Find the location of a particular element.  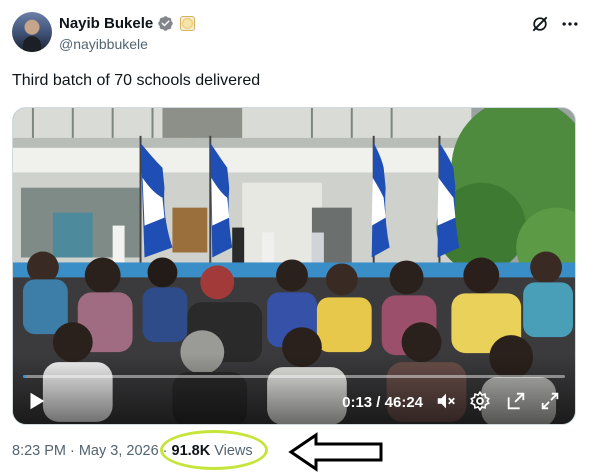

author-row: Nayib Bukele is located at coordinates (127, 23).